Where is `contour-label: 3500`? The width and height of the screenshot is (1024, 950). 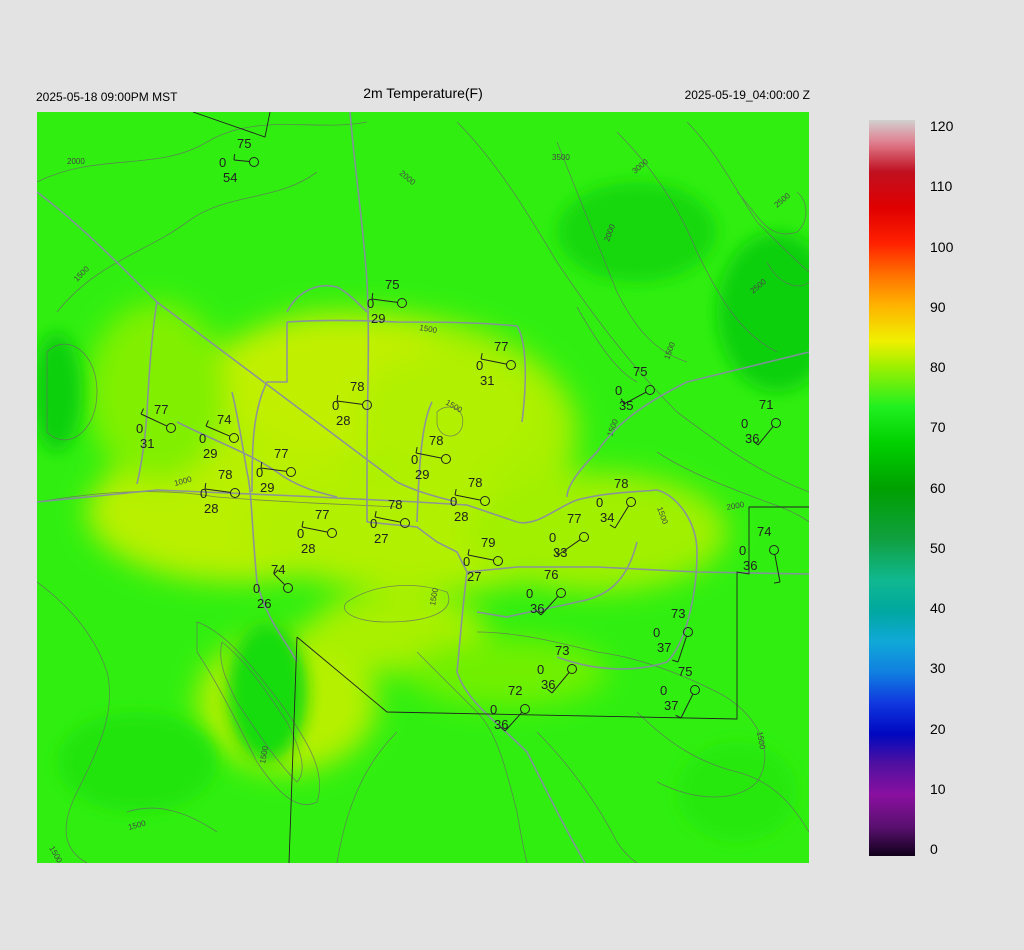
contour-label: 3500 is located at coordinates (561, 157).